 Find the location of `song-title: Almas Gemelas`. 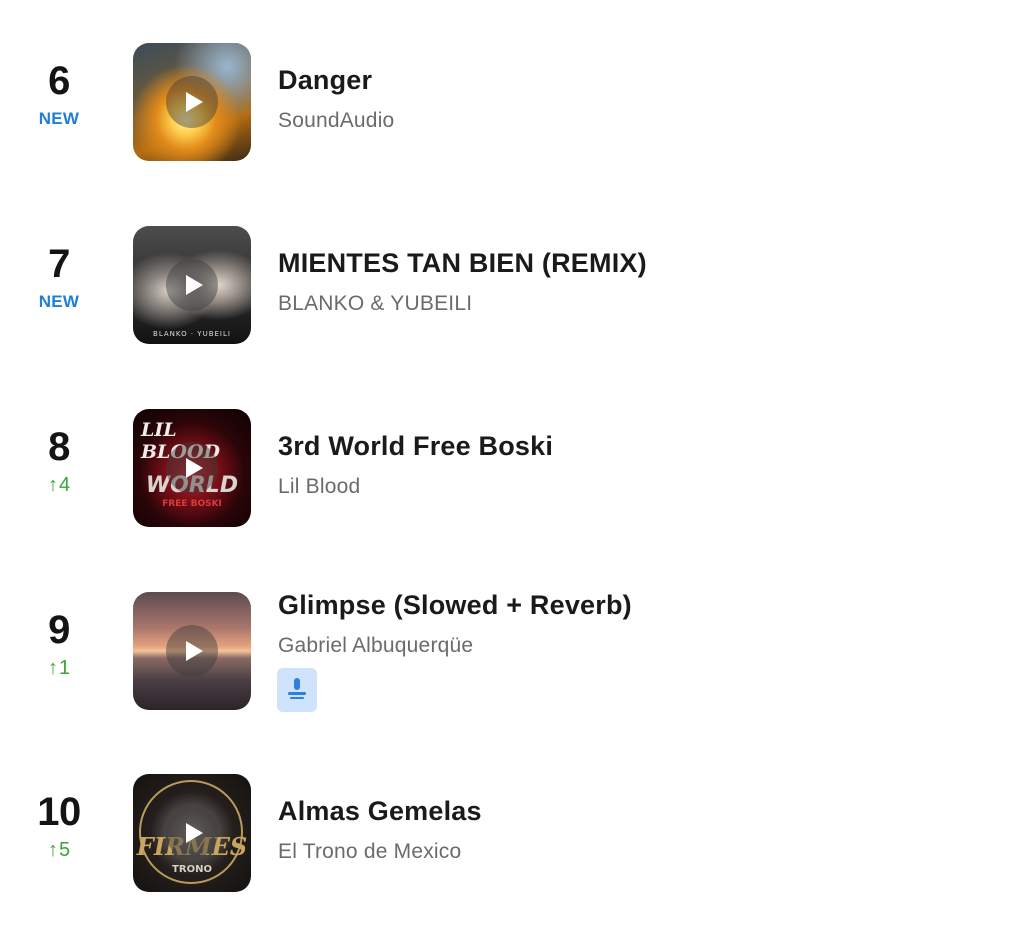

song-title: Almas Gemelas is located at coordinates (380, 811).